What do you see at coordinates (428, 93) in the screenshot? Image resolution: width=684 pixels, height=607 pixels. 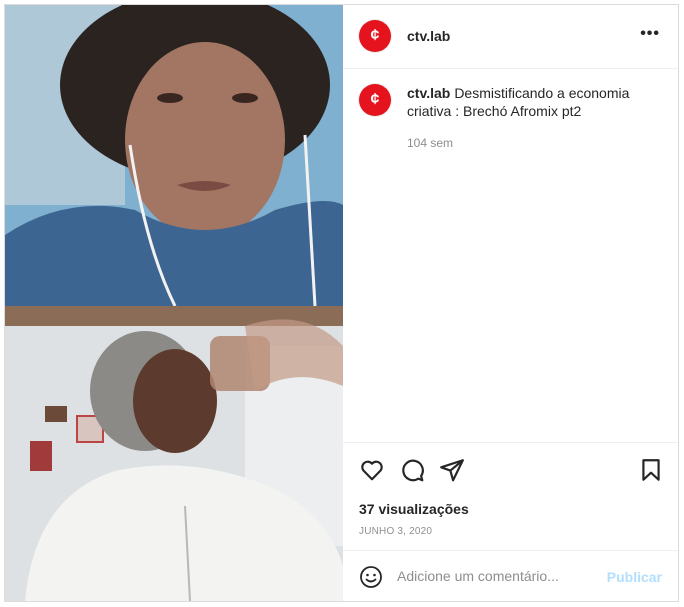 I see `caption-username: ctv.lab` at bounding box center [428, 93].